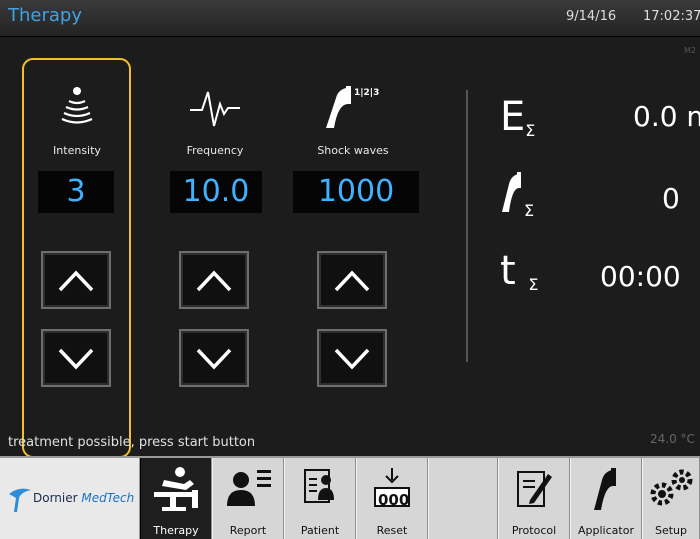 The width and height of the screenshot is (700, 539). What do you see at coordinates (671, 487) in the screenshot?
I see `gears-icon` at bounding box center [671, 487].